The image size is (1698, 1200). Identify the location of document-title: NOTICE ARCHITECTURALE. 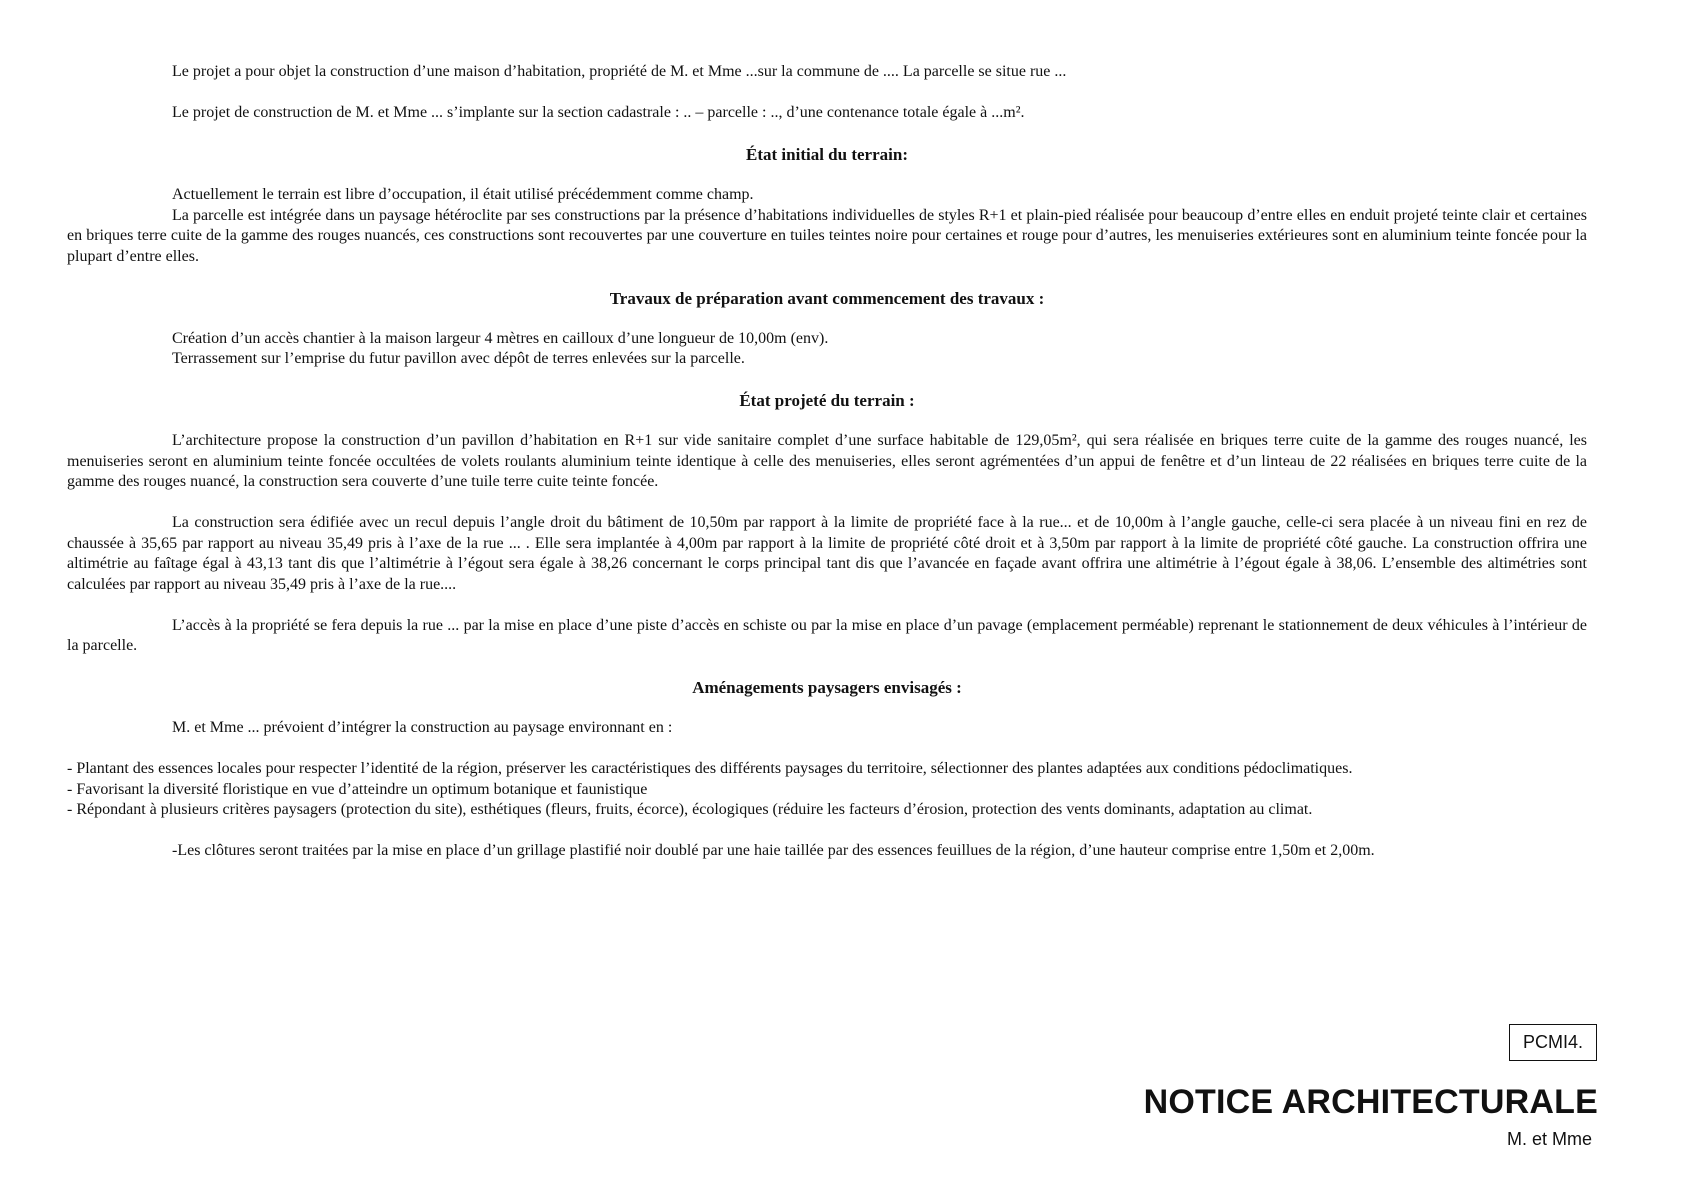
(1370, 1102).